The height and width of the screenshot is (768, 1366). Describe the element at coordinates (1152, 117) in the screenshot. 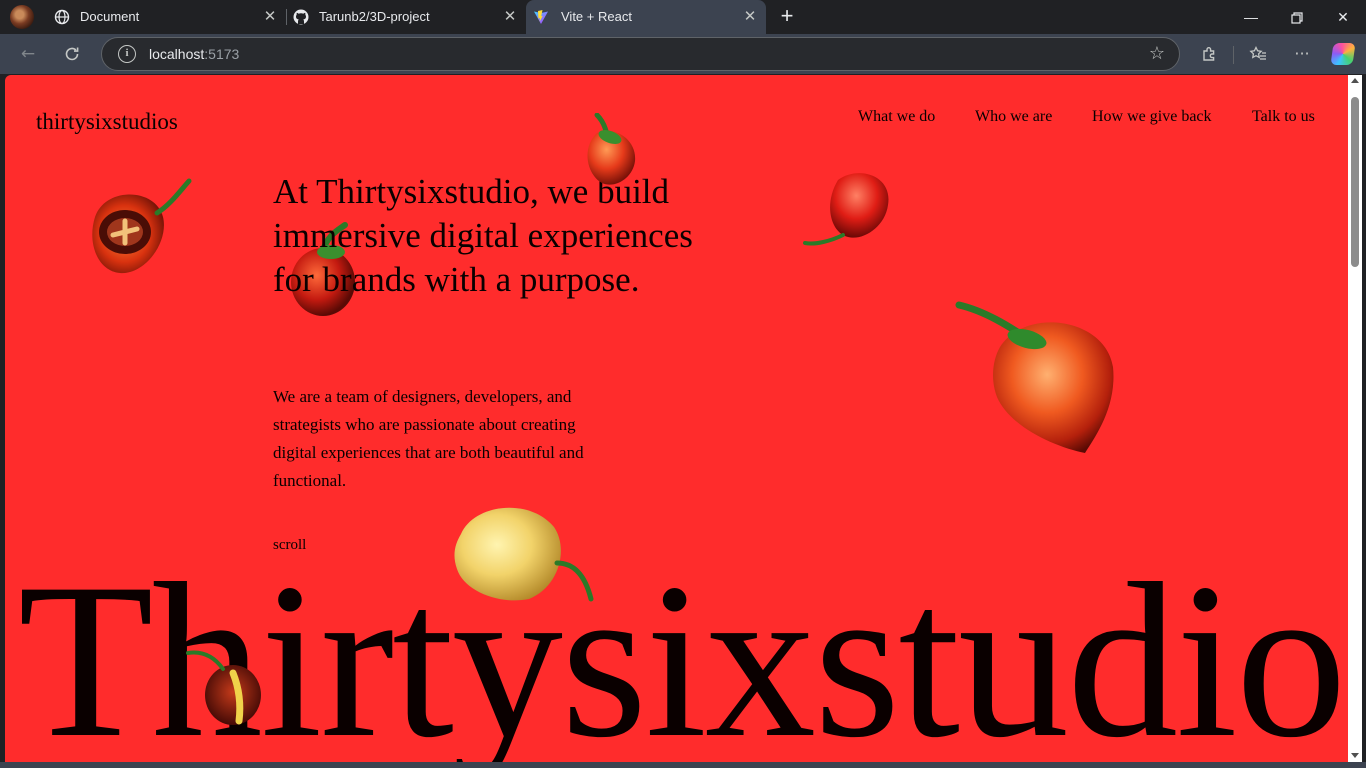

I see `nav-how-we-give-back: How we give back` at that location.